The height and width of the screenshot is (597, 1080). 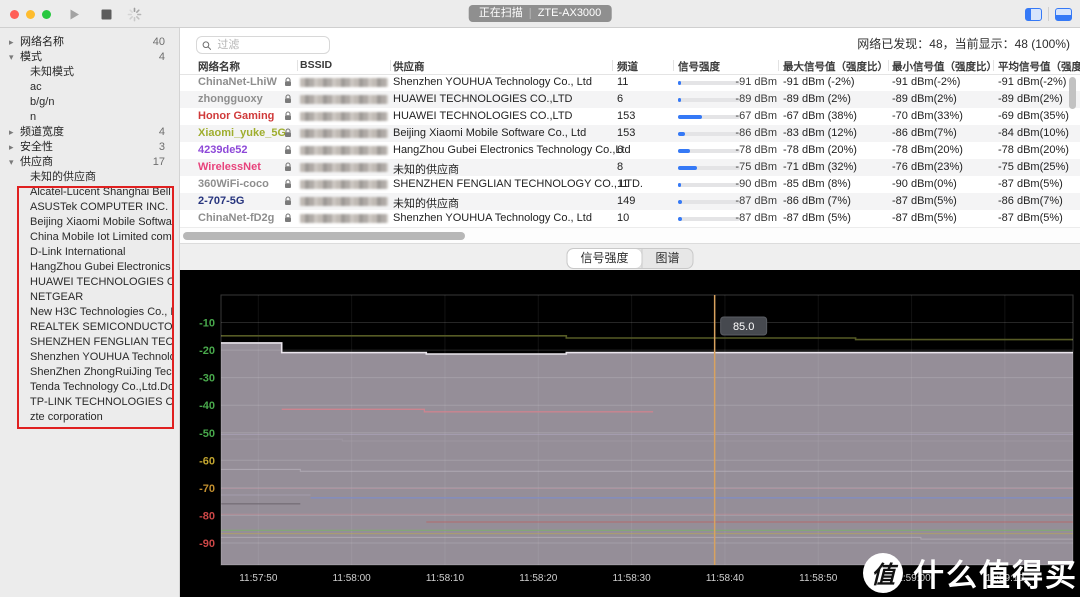 What do you see at coordinates (89, 57) in the screenshot?
I see `sidebar-group-1: ▾ 模式 4` at bounding box center [89, 57].